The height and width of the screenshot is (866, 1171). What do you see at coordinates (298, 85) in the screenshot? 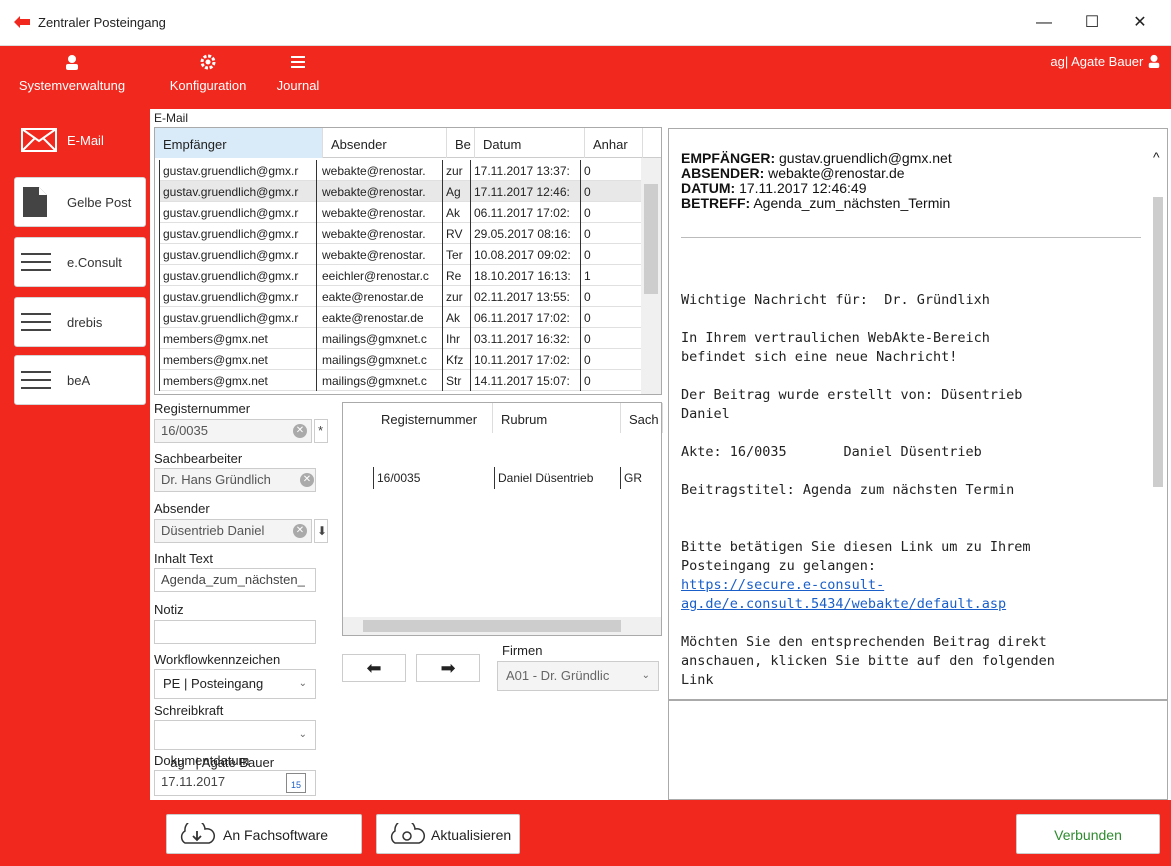
I see `journal-label: Journal` at bounding box center [298, 85].